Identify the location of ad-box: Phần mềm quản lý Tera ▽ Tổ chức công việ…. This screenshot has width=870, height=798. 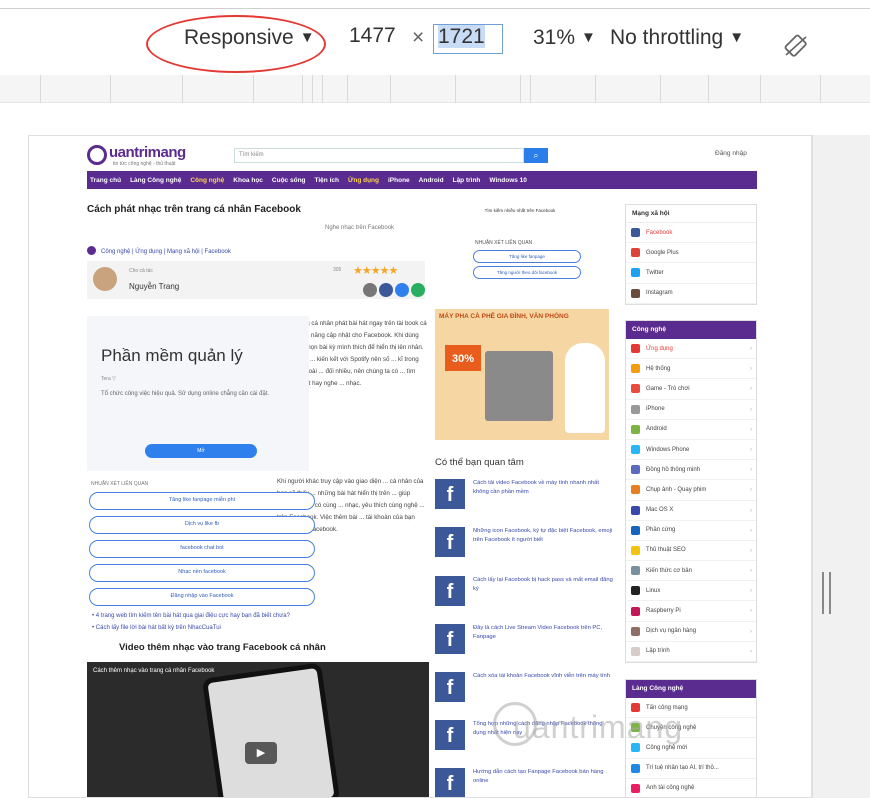
(198, 393).